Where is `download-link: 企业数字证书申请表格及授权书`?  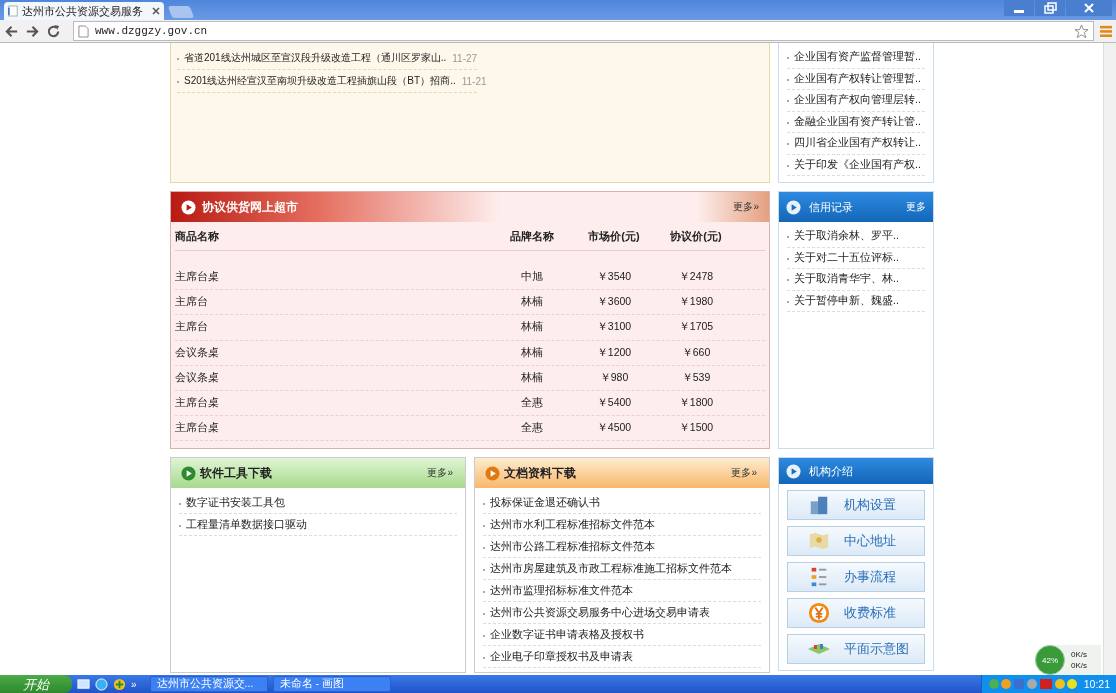
download-link: 企业数字证书申请表格及授权书 is located at coordinates (563, 634).